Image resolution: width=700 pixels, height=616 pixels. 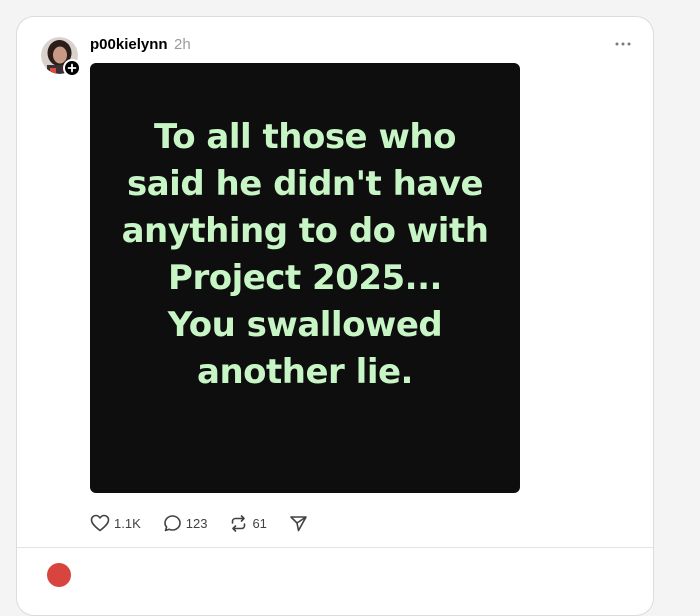 I want to click on like-button: 1.1K, so click(x=115, y=523).